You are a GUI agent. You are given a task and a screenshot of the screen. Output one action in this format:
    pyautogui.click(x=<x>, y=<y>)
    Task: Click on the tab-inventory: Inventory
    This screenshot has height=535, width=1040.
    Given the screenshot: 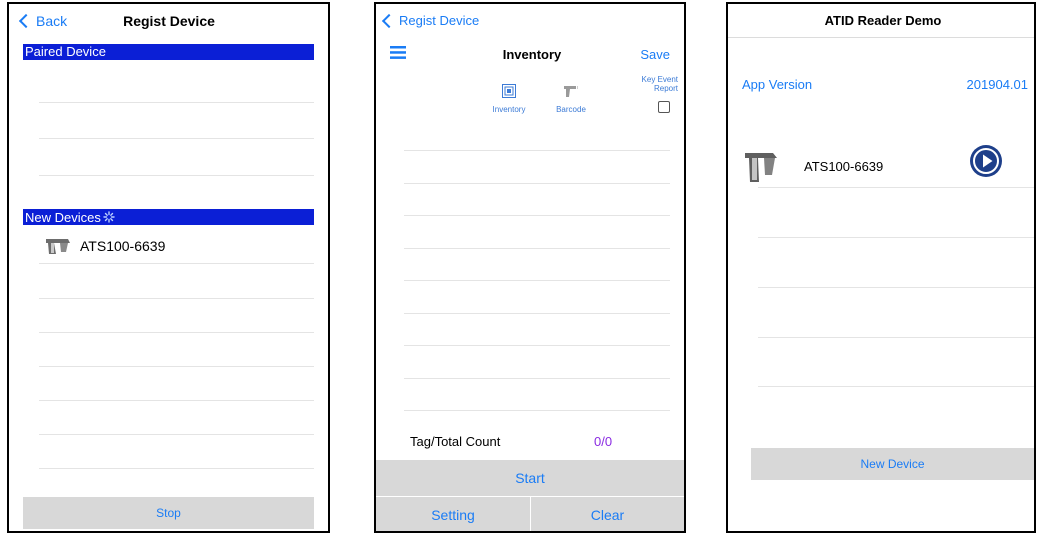 What is the action you would take?
    pyautogui.click(x=509, y=99)
    